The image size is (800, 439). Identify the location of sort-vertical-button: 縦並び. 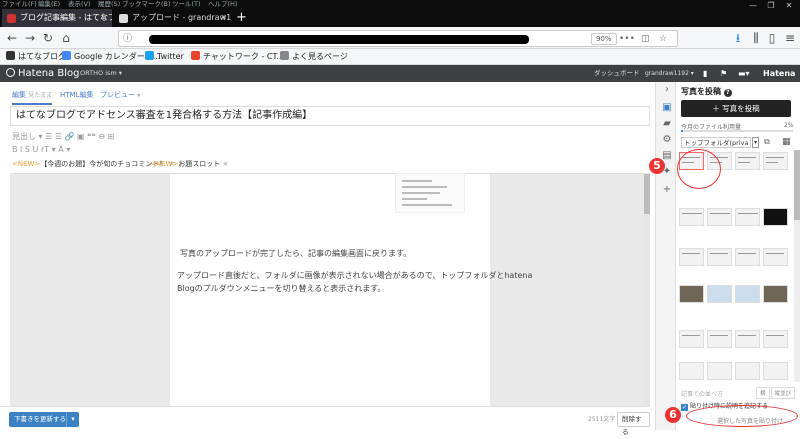
(783, 393).